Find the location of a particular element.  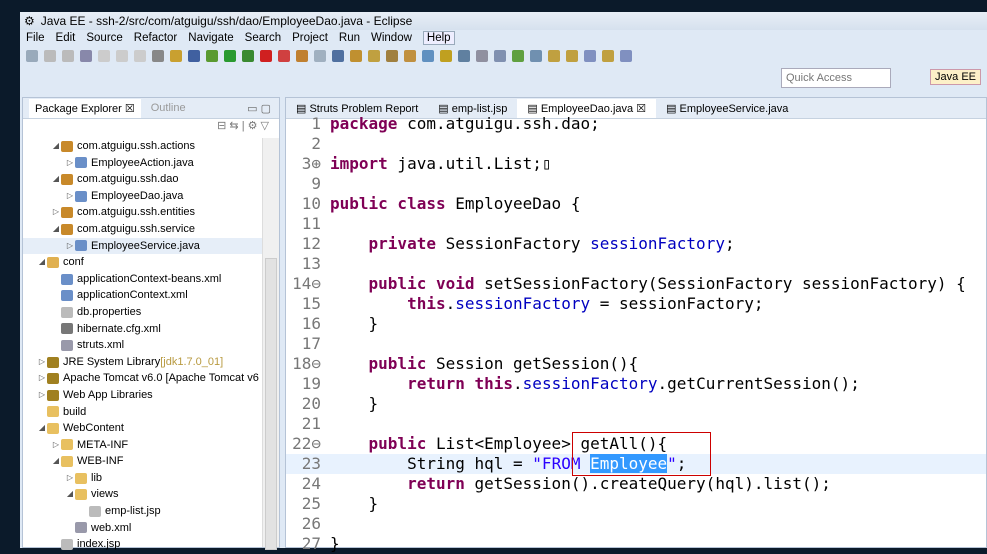

menu-window: Window is located at coordinates (391, 38).